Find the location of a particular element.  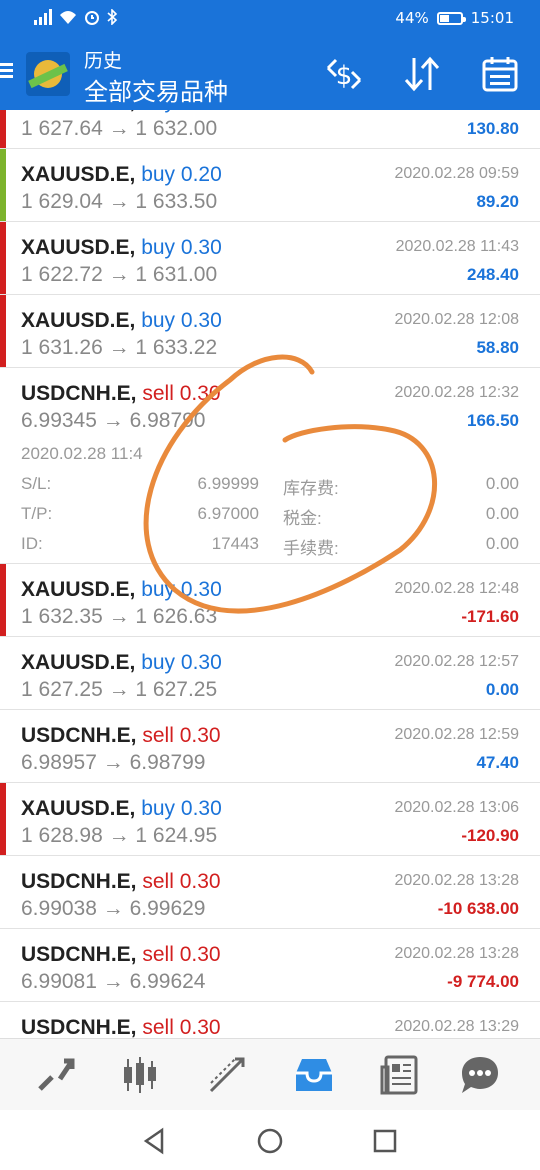

trade-prices: 1 629.04 → 1 633.50 is located at coordinates (119, 201).